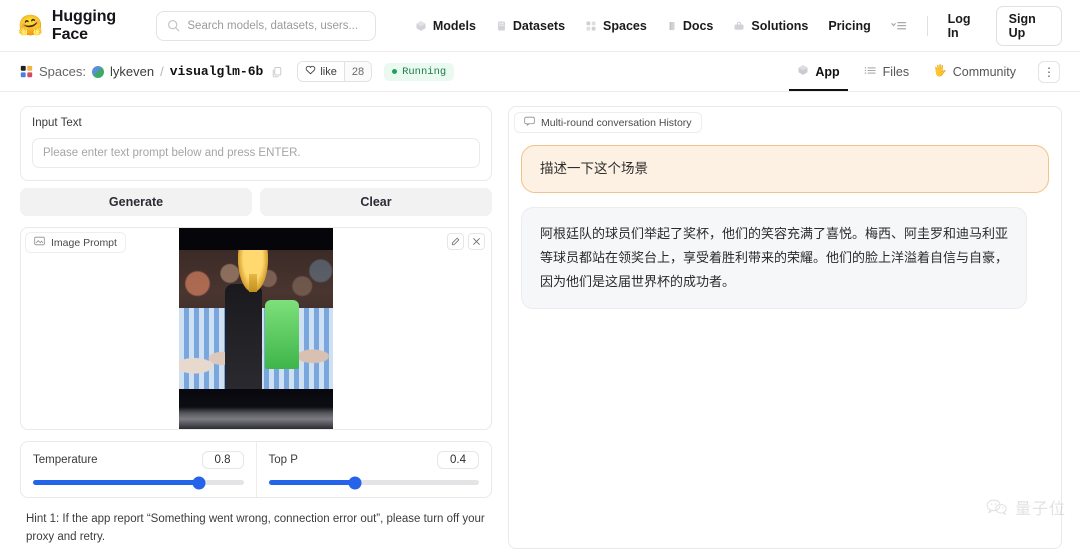 This screenshot has width=1080, height=549. I want to click on photo-trophy-layer, so click(253, 268).